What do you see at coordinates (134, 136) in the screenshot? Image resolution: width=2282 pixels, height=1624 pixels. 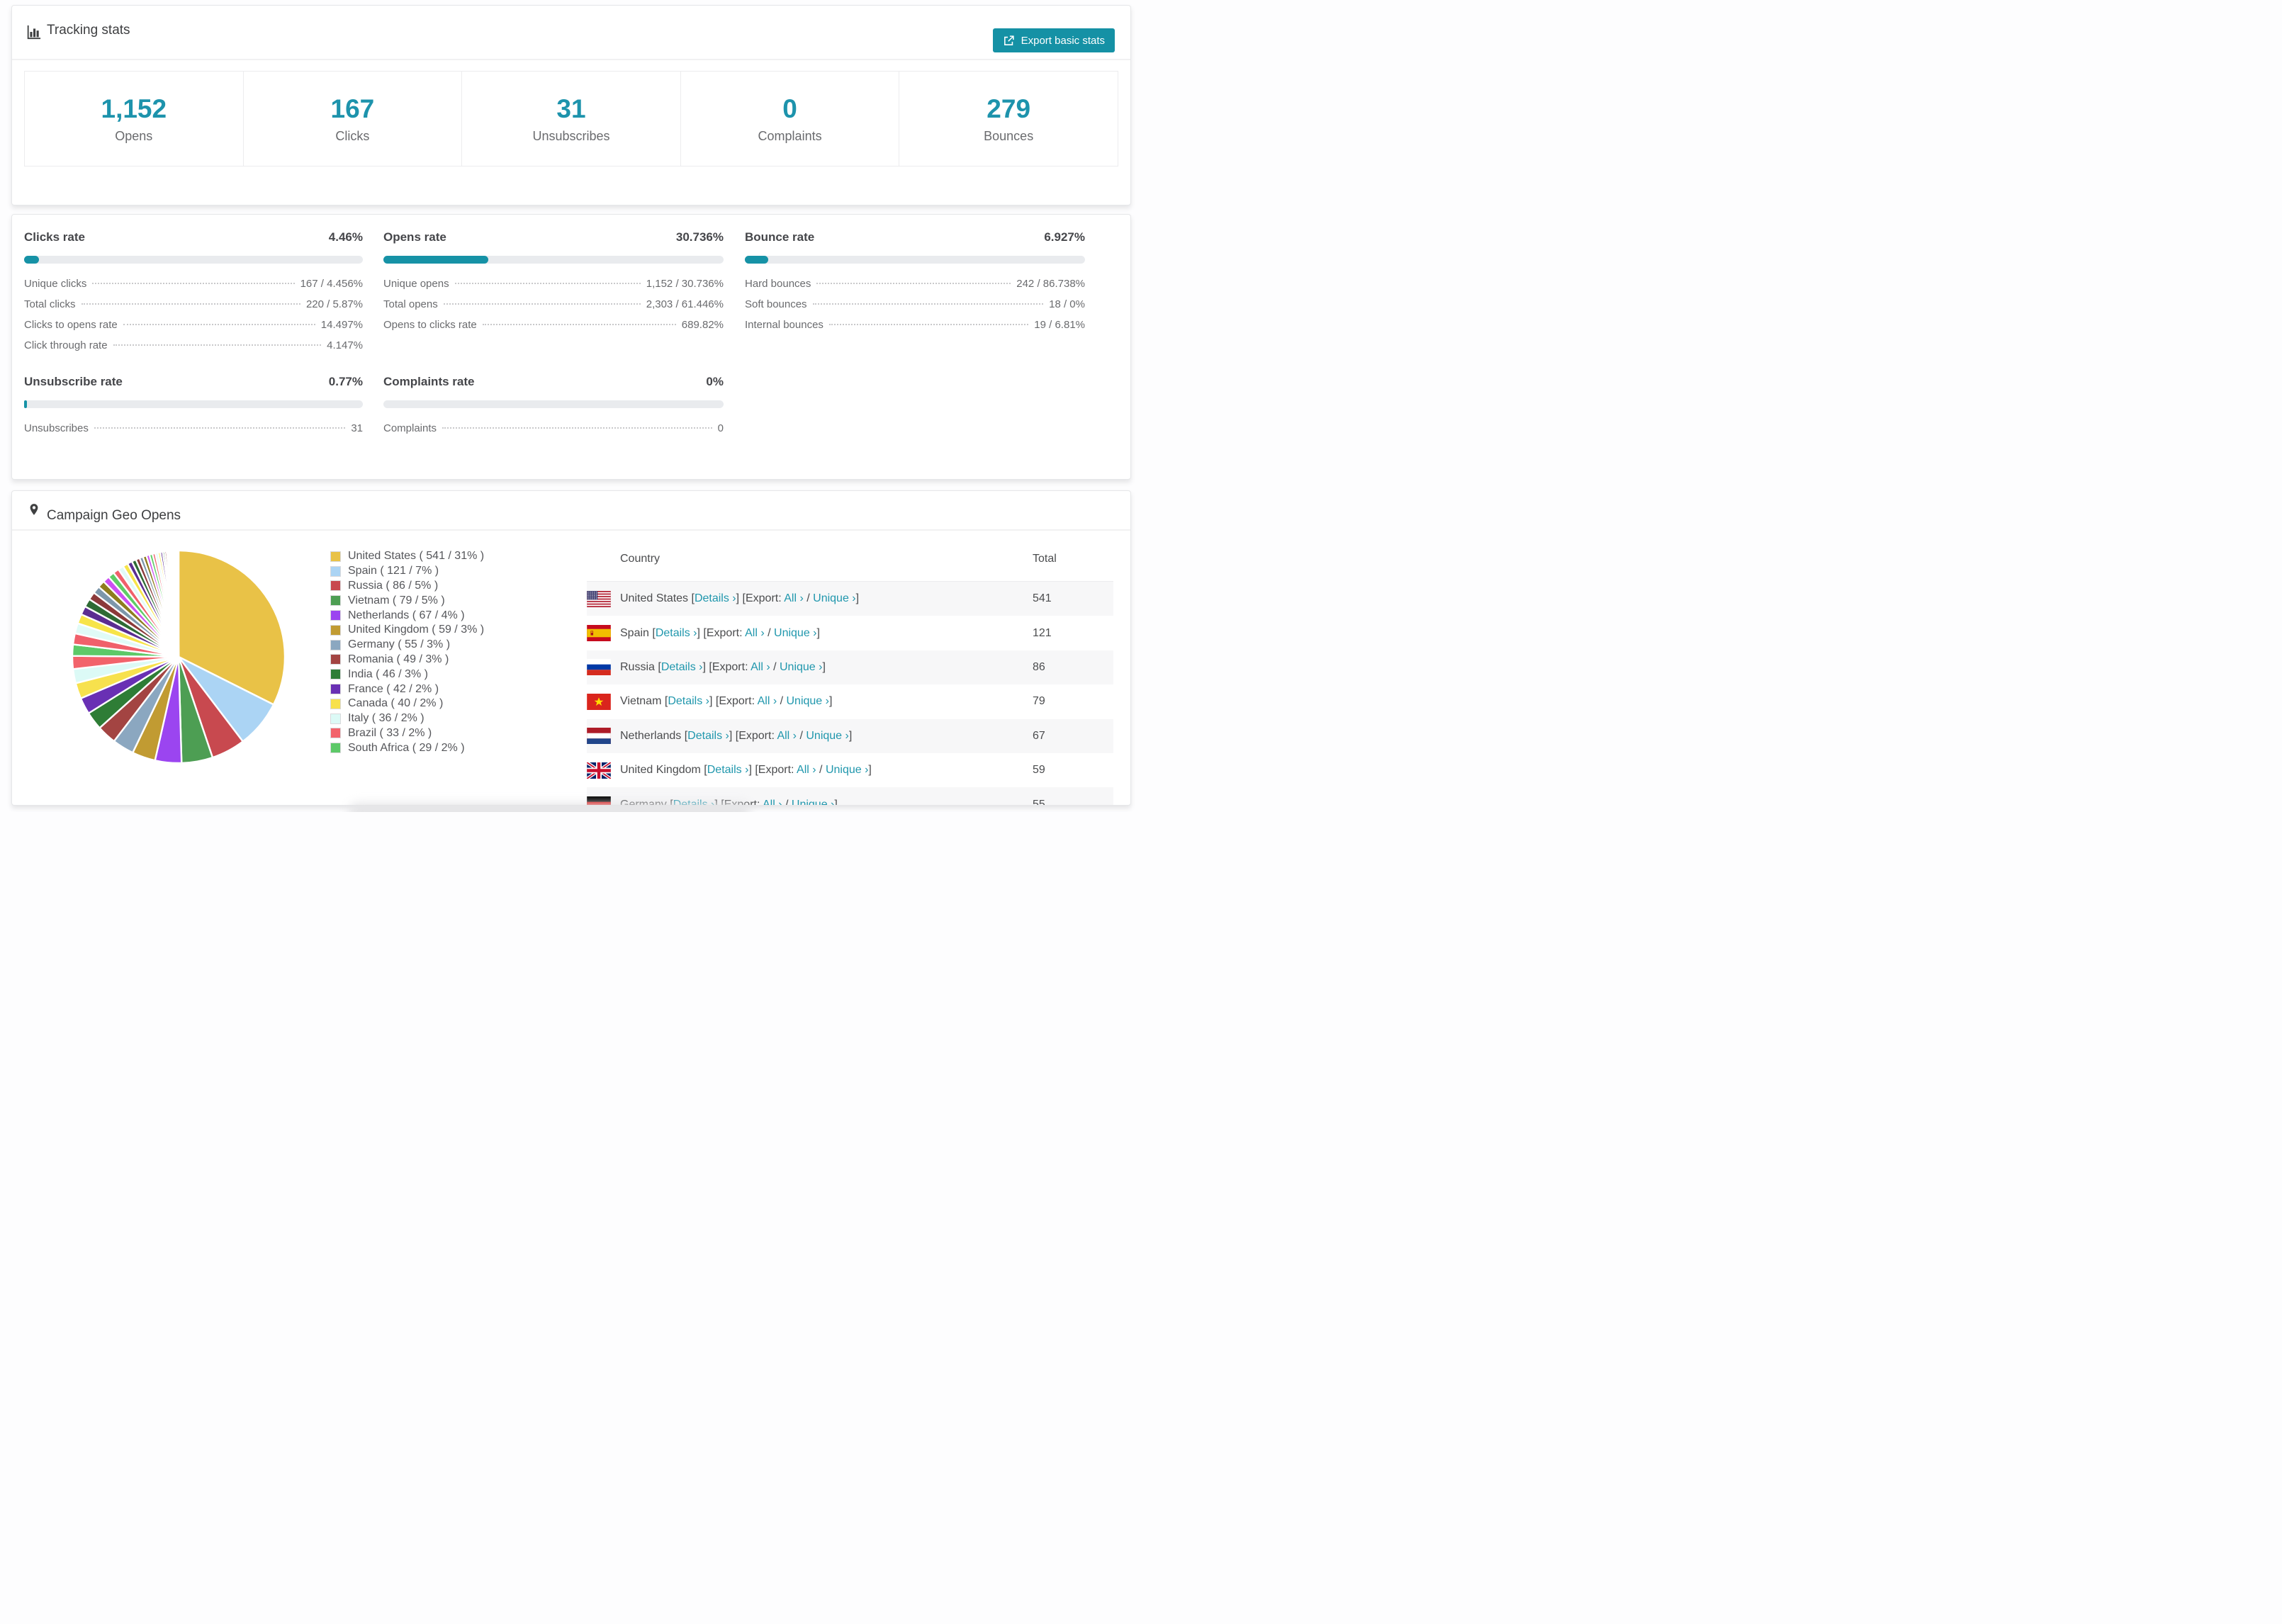 I see `stat-opens-label: Opens` at bounding box center [134, 136].